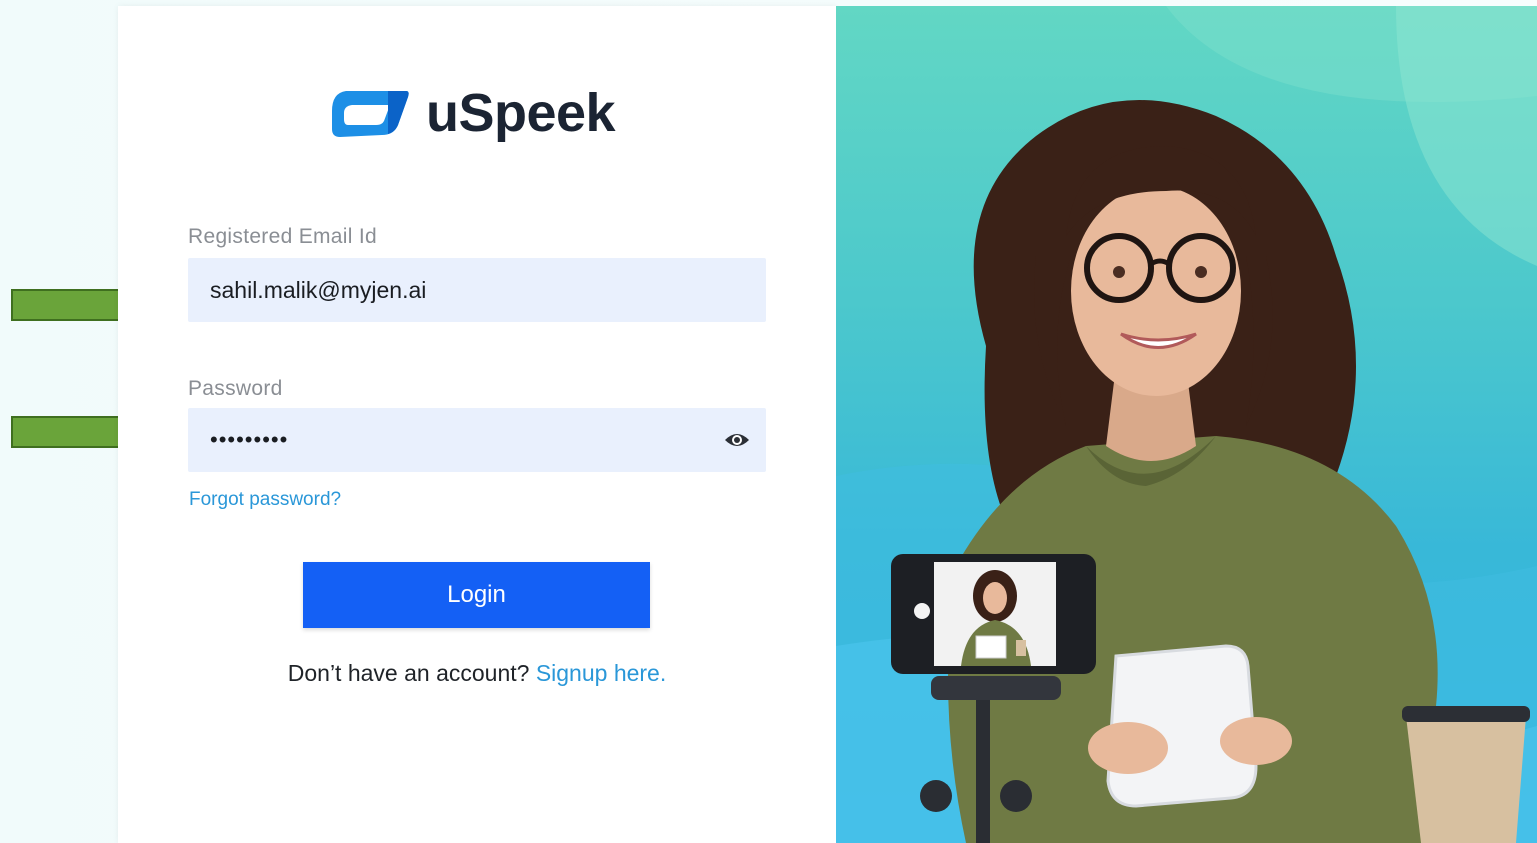  What do you see at coordinates (318, 289) in the screenshot?
I see `email-value: sahil.malik@myjen.ai` at bounding box center [318, 289].